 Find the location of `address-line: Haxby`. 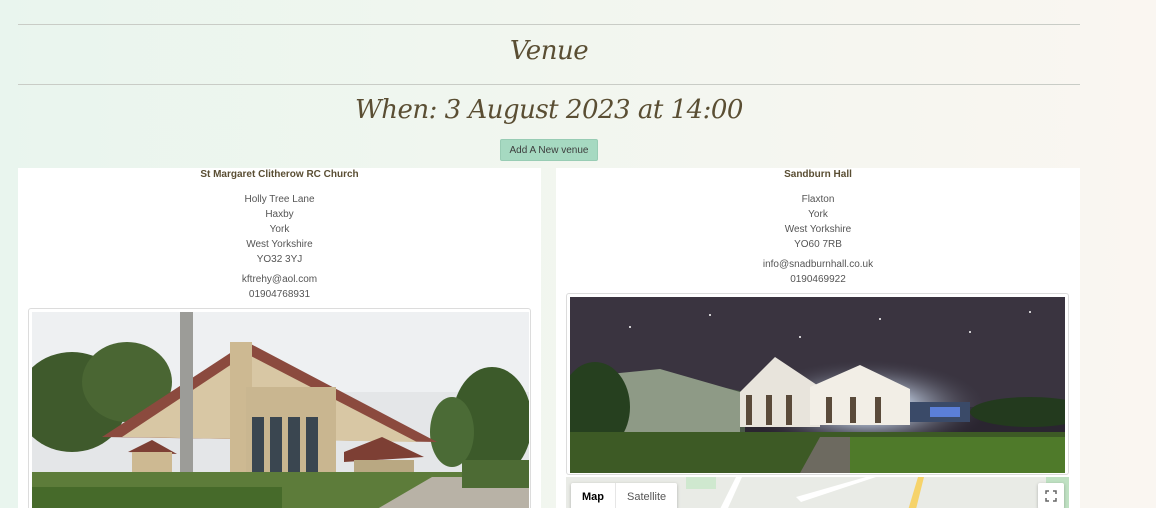

address-line: Haxby is located at coordinates (279, 214).